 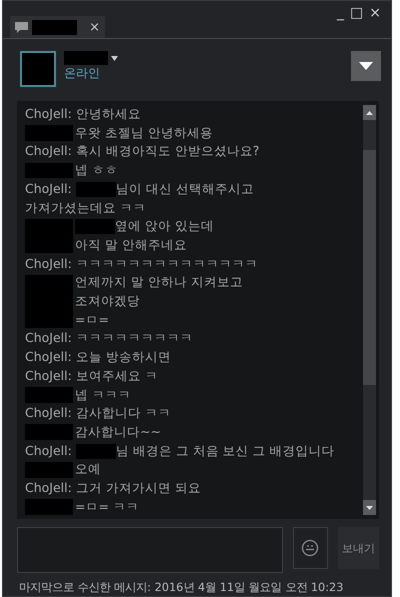 What do you see at coordinates (167, 263) in the screenshot?
I see `message-text: ㅋㅋㅋㅋㅋㅋㅋㅋㅋㅋㅋㅋㅋㅋ` at bounding box center [167, 263].